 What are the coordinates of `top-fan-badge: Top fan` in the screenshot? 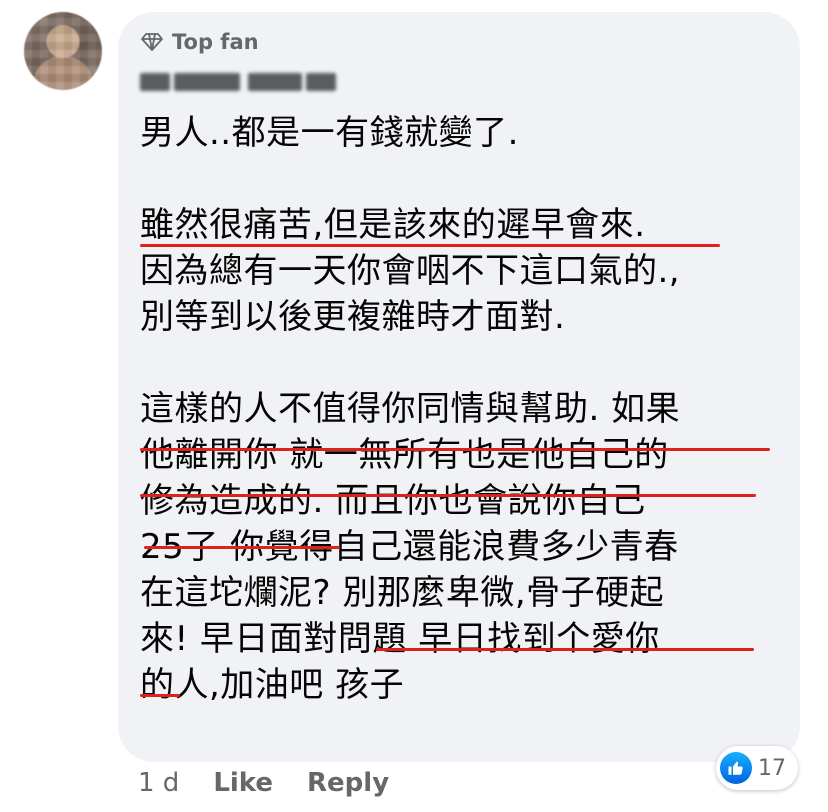 It's located at (199, 42).